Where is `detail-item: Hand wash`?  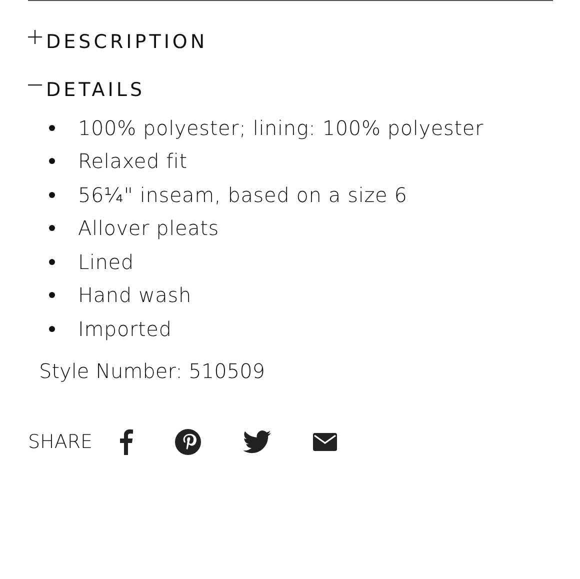 detail-item: Hand wash is located at coordinates (135, 295).